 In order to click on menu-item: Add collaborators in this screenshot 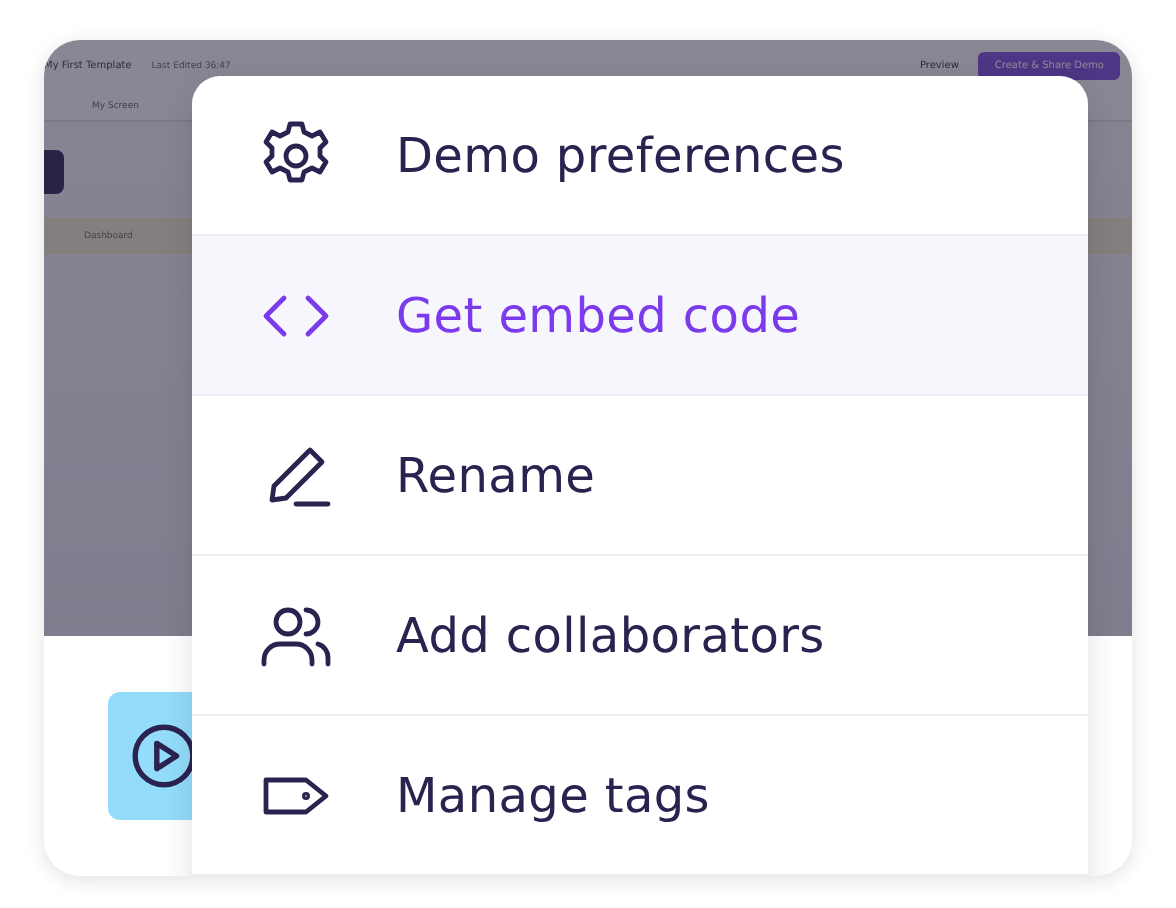, I will do `click(640, 636)`.